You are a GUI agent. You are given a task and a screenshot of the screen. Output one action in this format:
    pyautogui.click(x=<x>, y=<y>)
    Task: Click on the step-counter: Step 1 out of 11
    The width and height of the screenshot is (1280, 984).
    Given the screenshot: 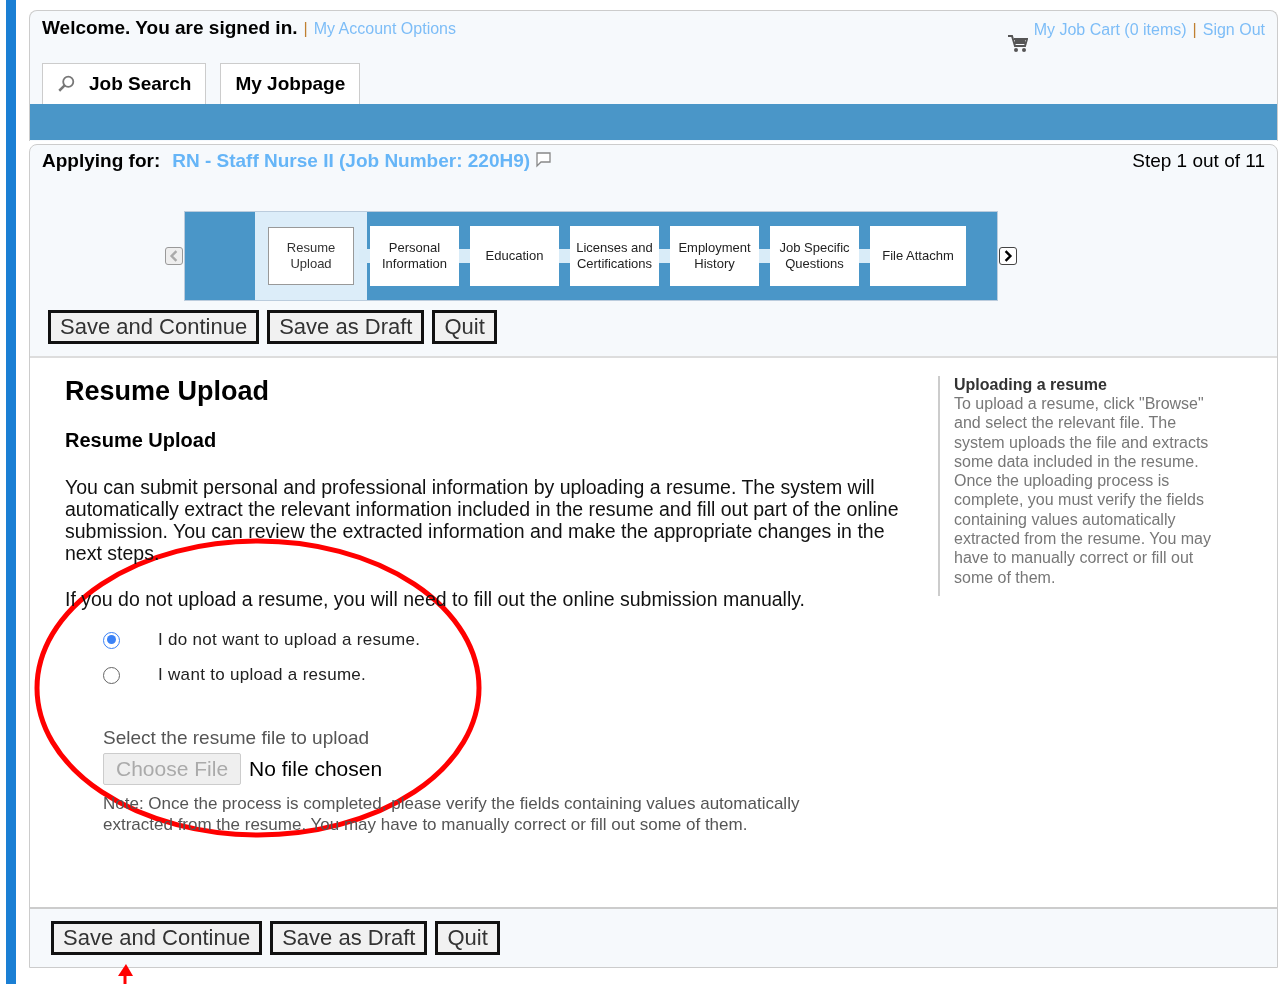 What is the action you would take?
    pyautogui.click(x=1198, y=161)
    